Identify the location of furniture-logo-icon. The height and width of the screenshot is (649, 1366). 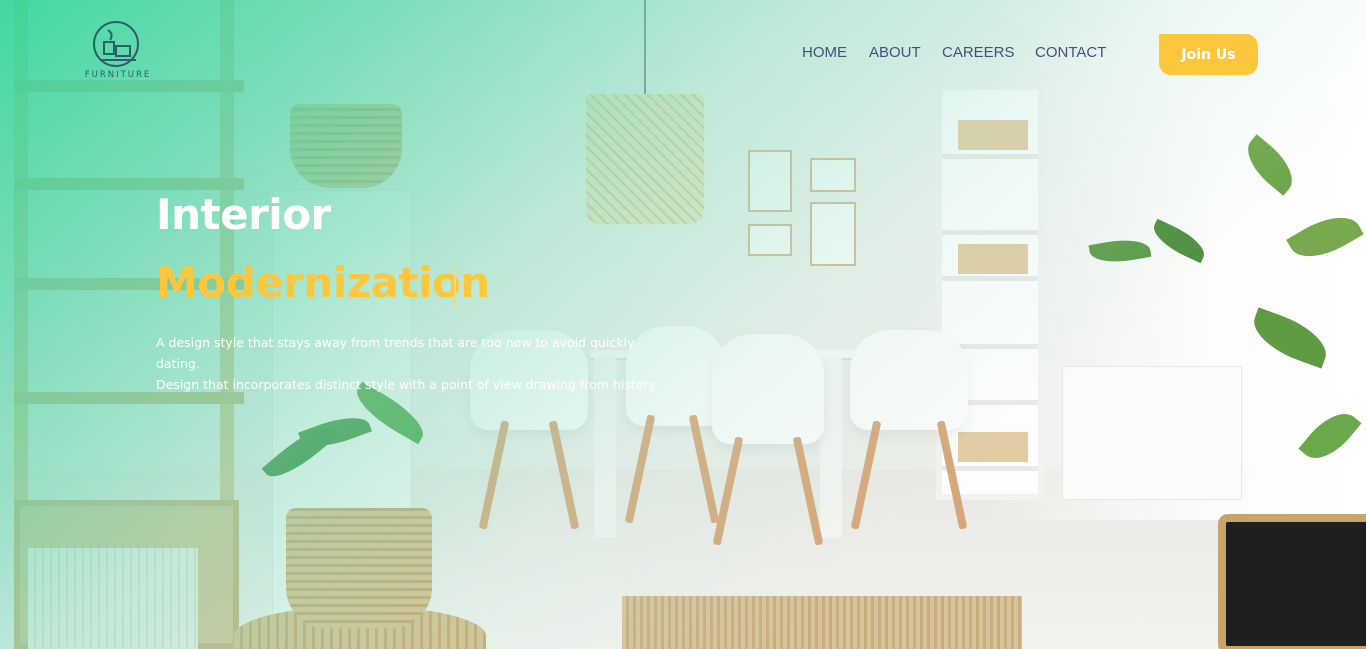
(116, 44).